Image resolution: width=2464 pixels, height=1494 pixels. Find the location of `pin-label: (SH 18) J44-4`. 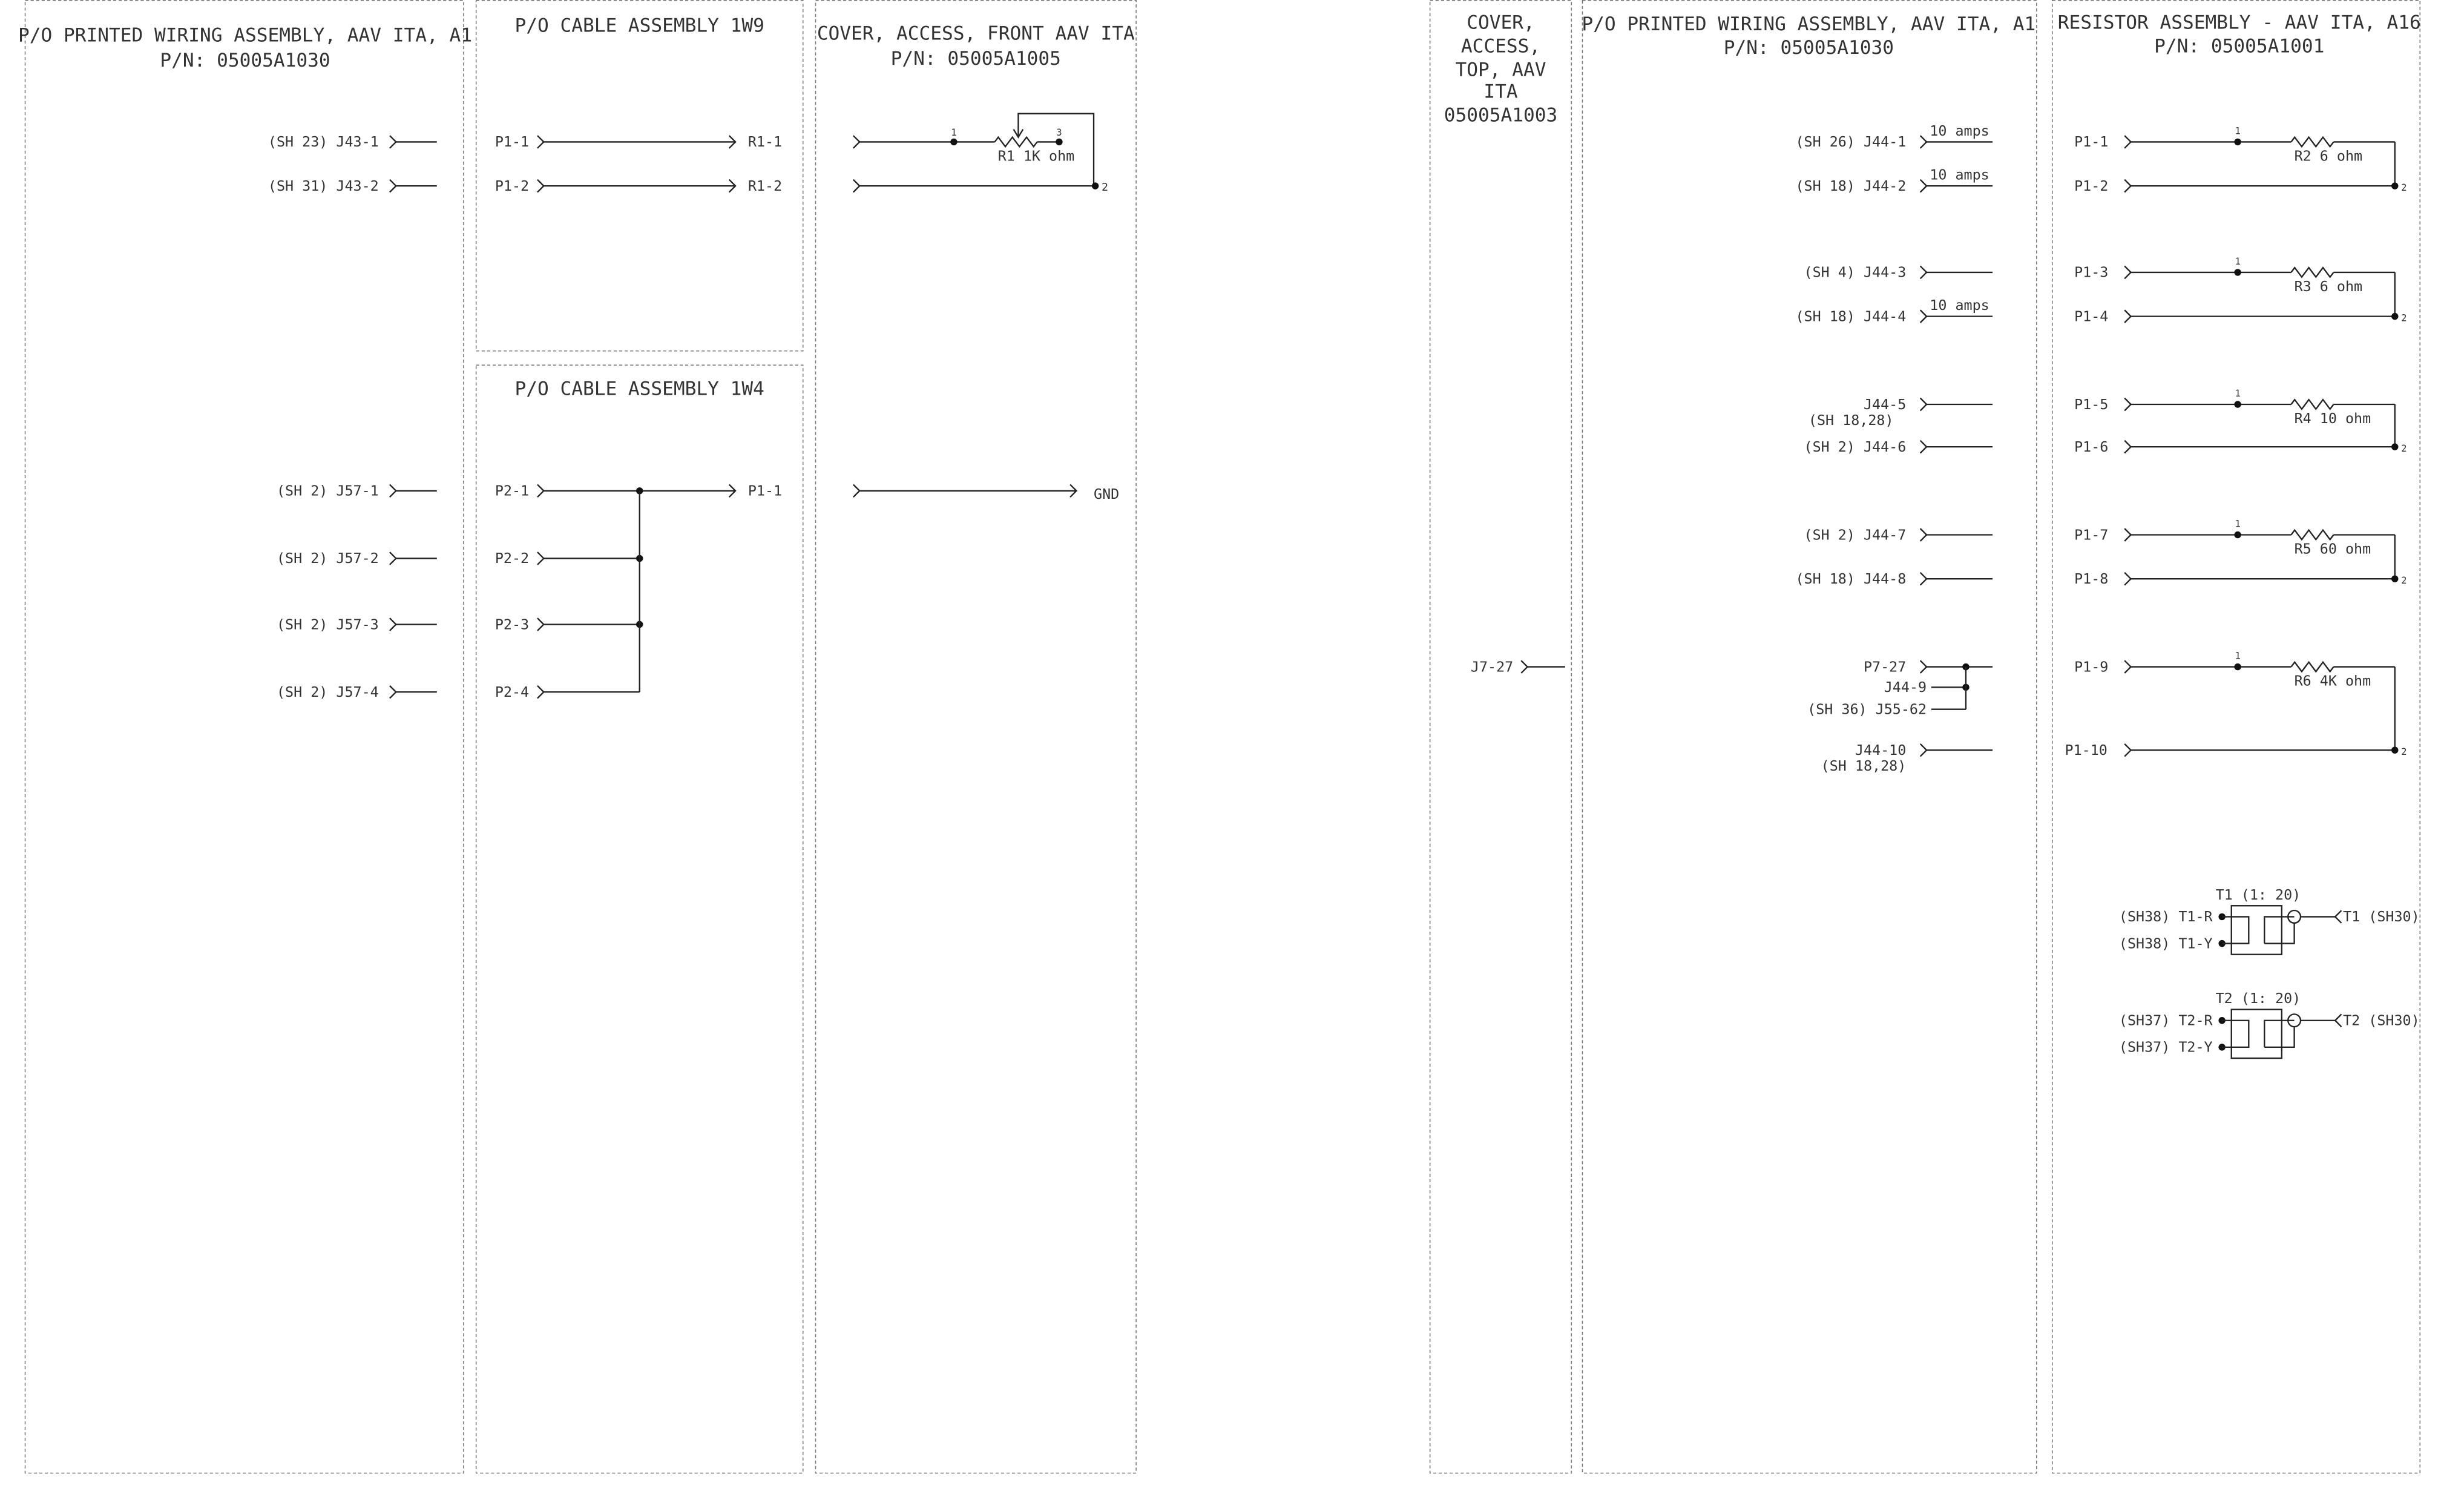

pin-label: (SH 18) J44-4 is located at coordinates (1851, 316).